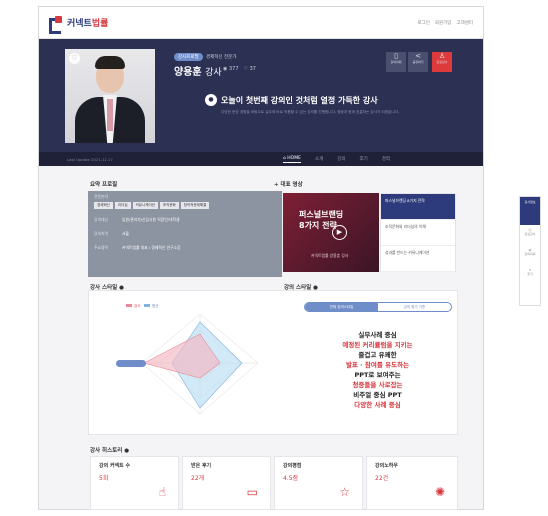  Describe the element at coordinates (336, 159) in the screenshot. I see `tab-list: ⌂ HOME 소개 강의 후기 경력` at that location.